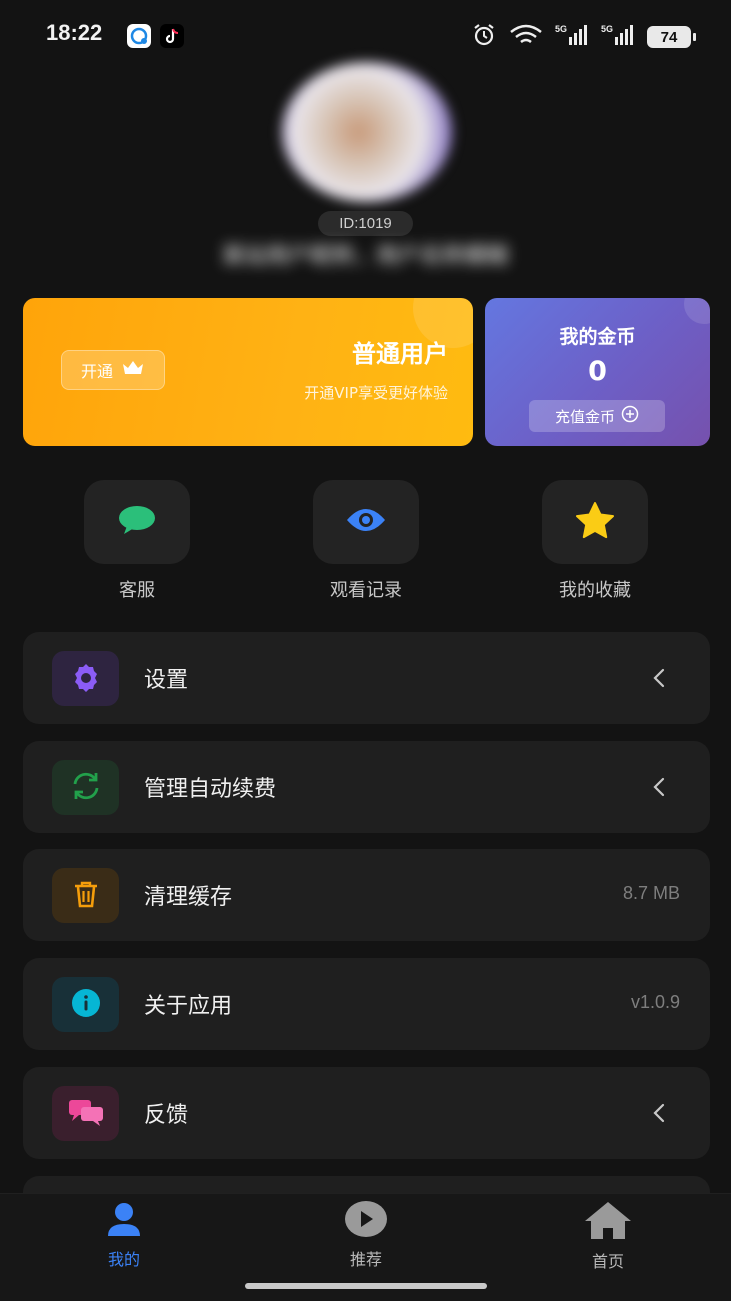 The height and width of the screenshot is (1301, 731). I want to click on qq-notification-icon, so click(139, 36).